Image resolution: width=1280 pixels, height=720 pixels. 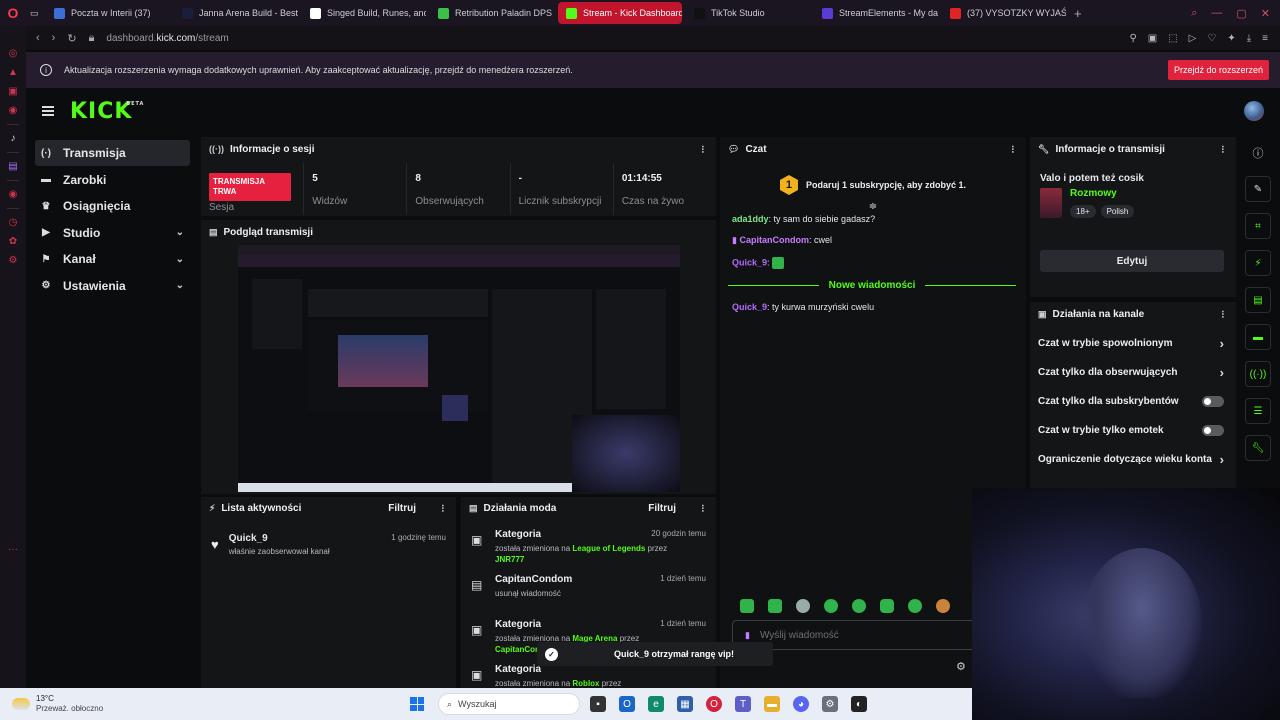 I want to click on nav-item-0: (·) Transmisja, so click(x=112, y=153).